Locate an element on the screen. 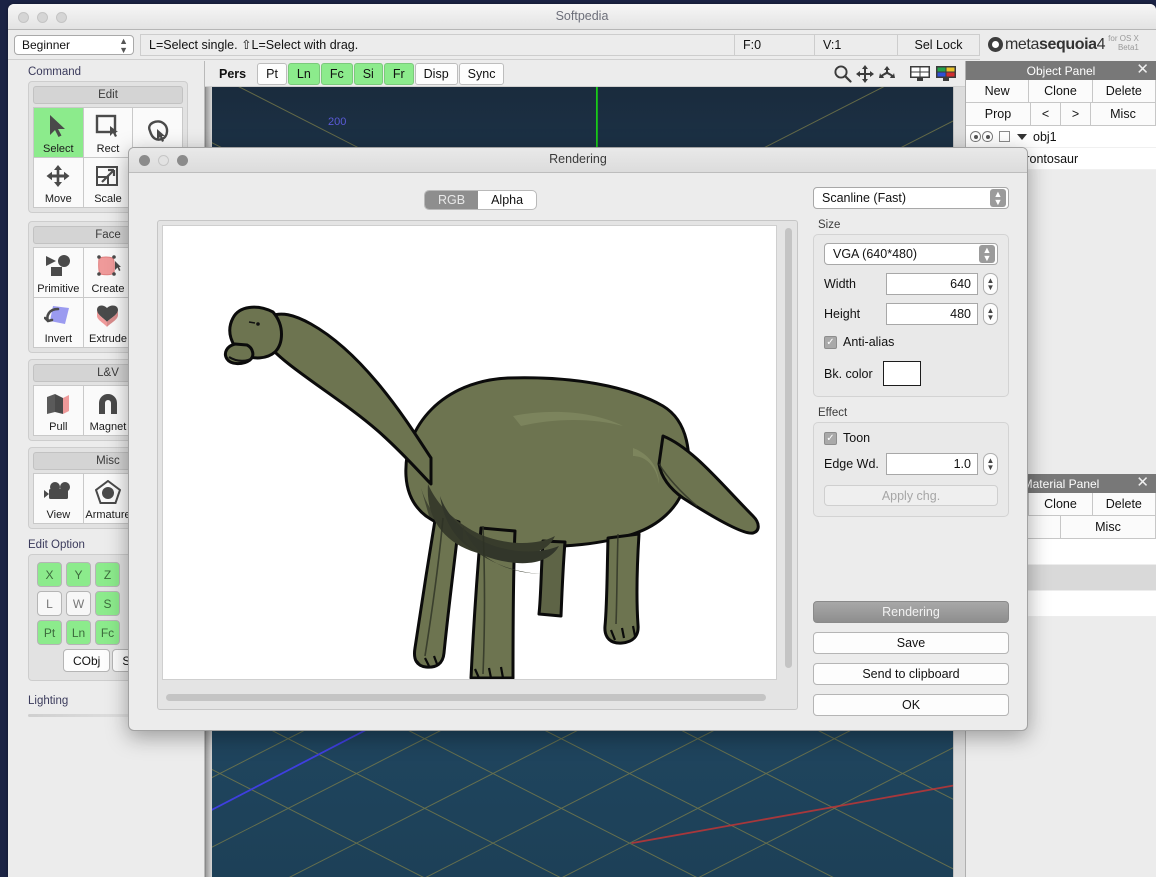 The width and height of the screenshot is (1156, 877). object-list-item: obj1 is located at coordinates (1061, 137).